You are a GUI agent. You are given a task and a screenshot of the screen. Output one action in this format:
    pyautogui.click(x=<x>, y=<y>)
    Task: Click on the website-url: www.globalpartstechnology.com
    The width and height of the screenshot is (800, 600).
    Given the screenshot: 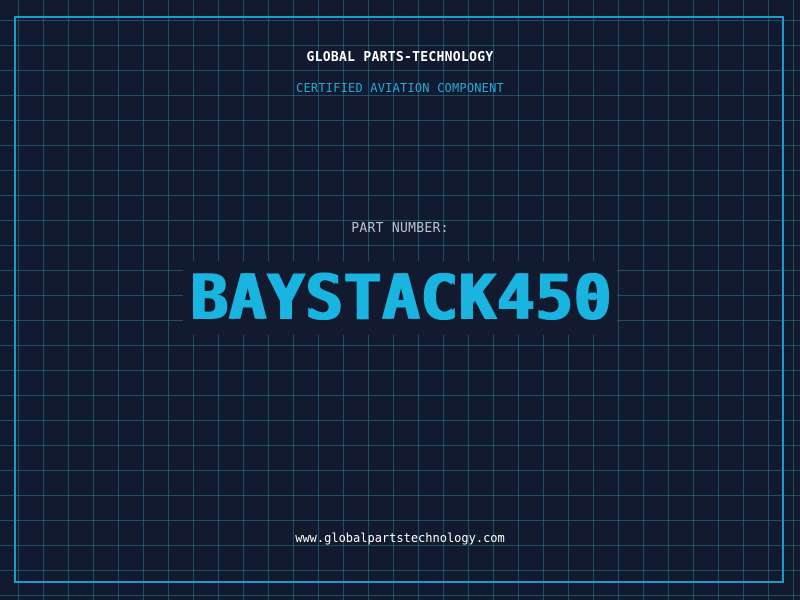 What is the action you would take?
    pyautogui.click(x=400, y=538)
    